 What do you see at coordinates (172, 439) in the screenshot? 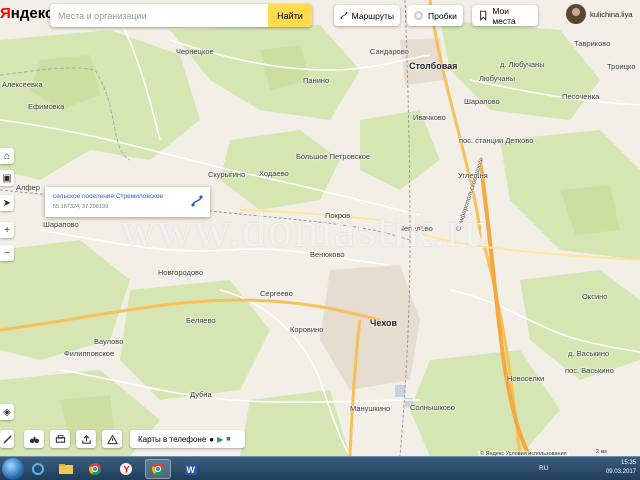
I see `mobile-app-label: Карты в телефоне` at bounding box center [172, 439].